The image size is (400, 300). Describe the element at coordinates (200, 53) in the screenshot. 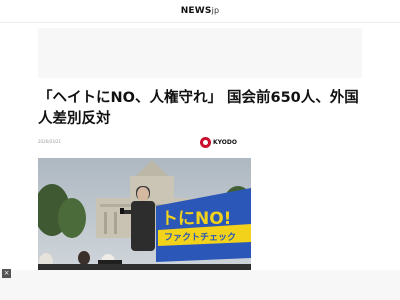

I see `ad-placeholder` at that location.